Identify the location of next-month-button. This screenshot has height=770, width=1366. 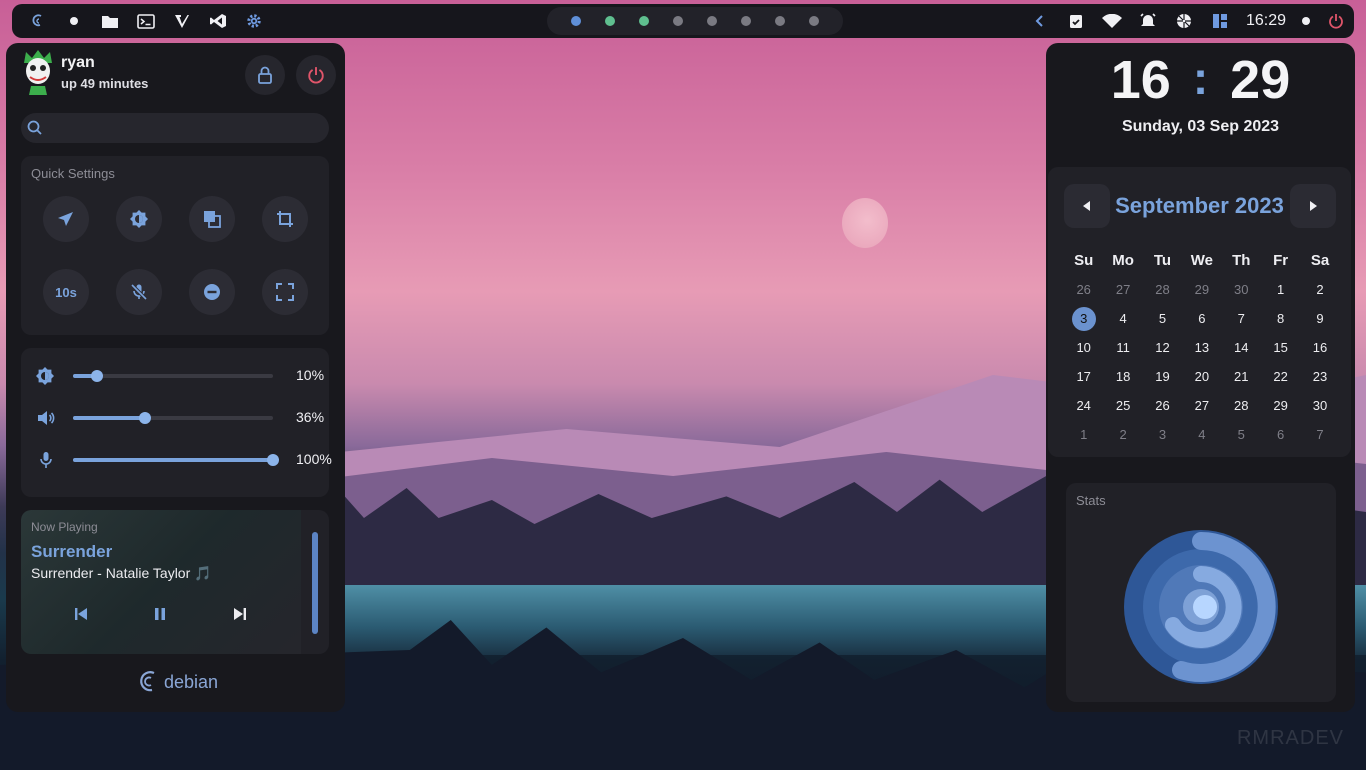
(1313, 206).